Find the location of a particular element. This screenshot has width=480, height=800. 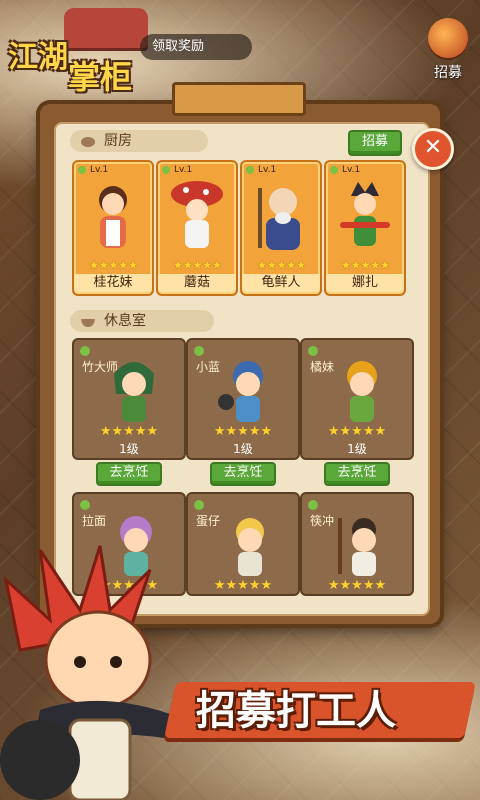

kitchen-staff-card: Lv.1 ★★★★★ 娜扎 is located at coordinates (365, 228).